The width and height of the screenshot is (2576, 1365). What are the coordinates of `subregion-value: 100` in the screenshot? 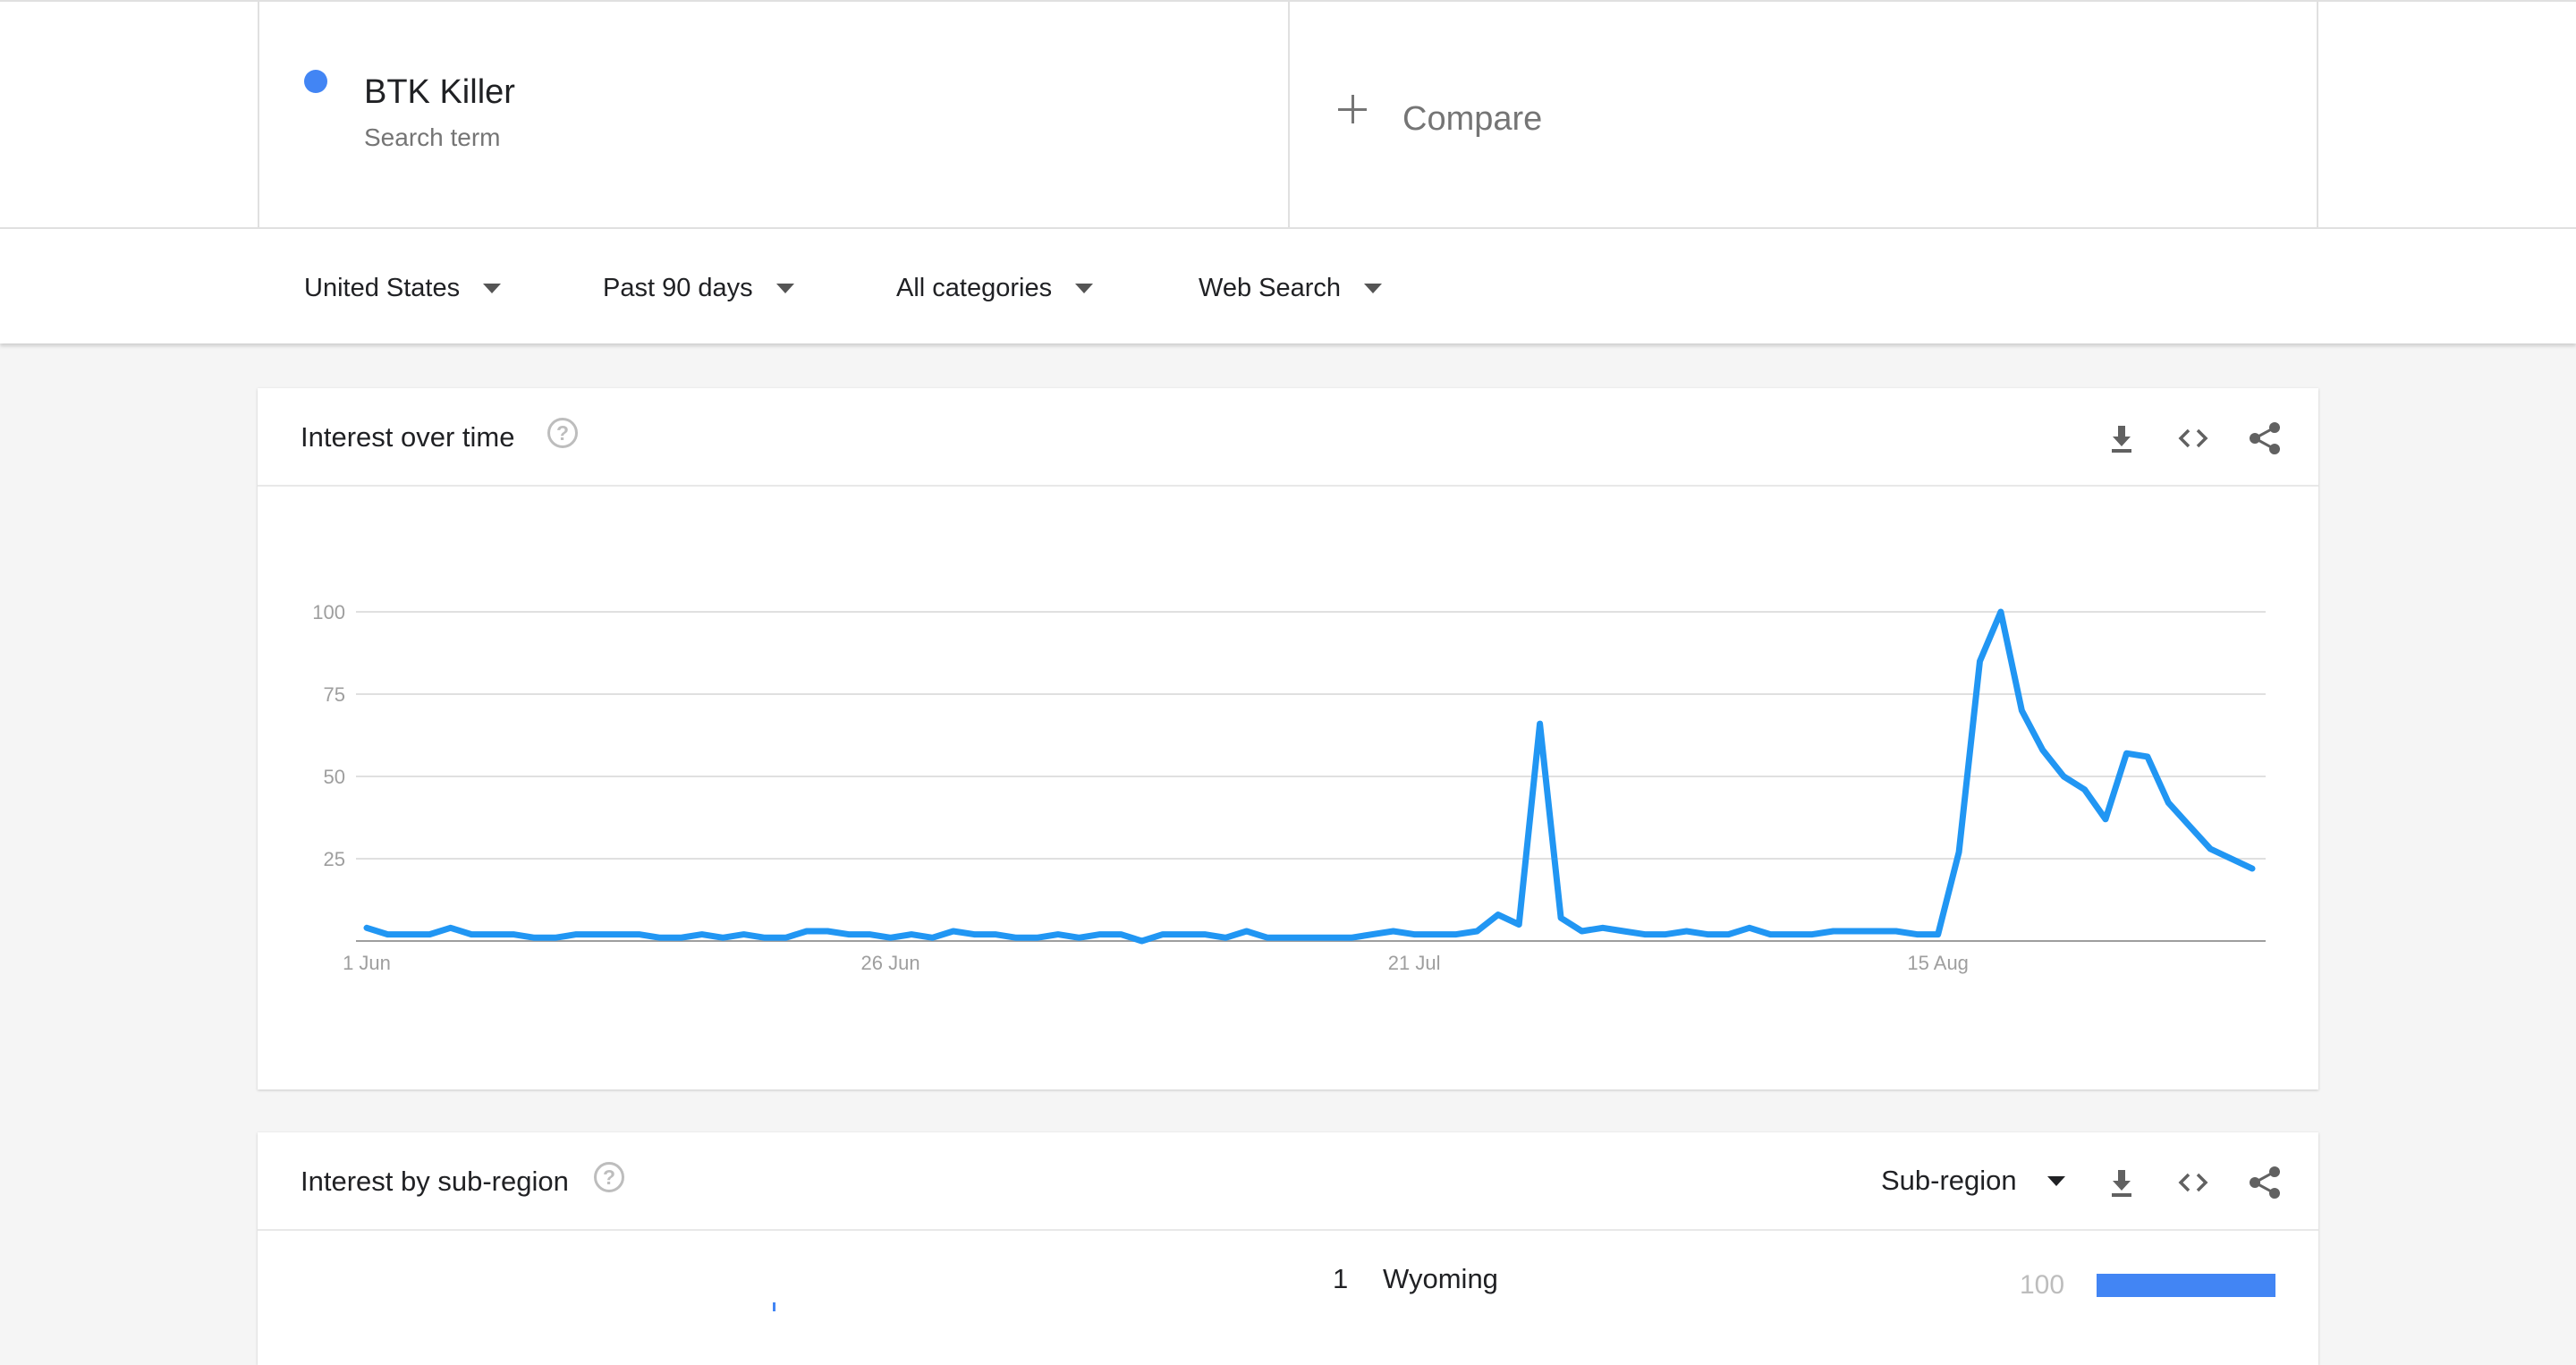 It's located at (2042, 1285).